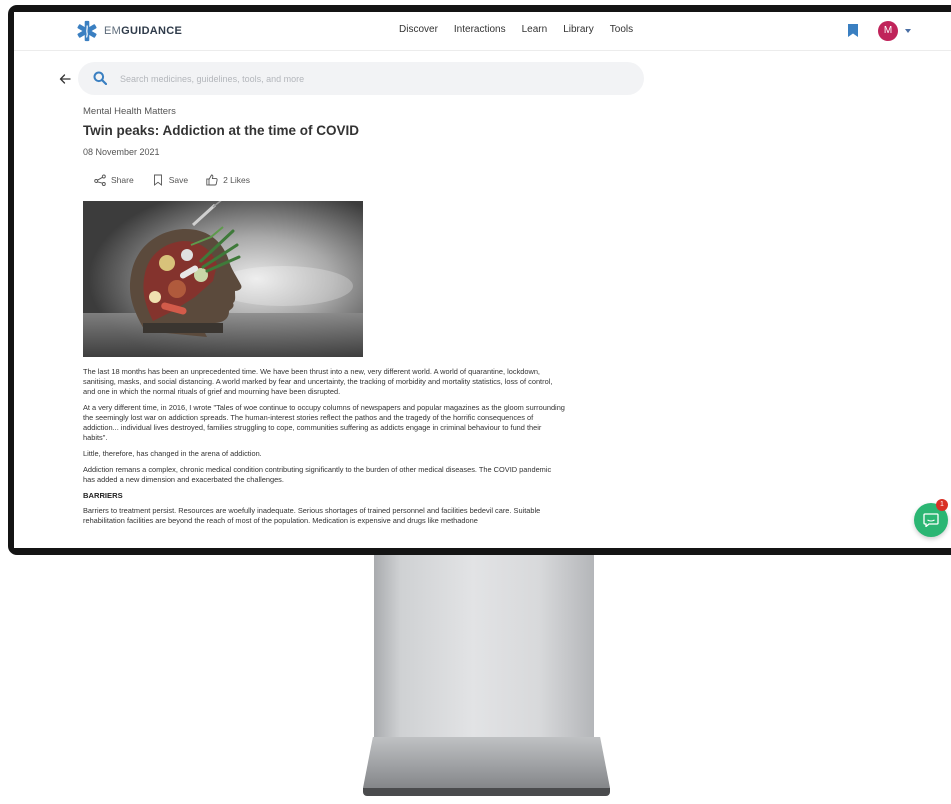 This screenshot has width=951, height=804. What do you see at coordinates (143, 31) in the screenshot?
I see `logo-text: EMGUIDANCE` at bounding box center [143, 31].